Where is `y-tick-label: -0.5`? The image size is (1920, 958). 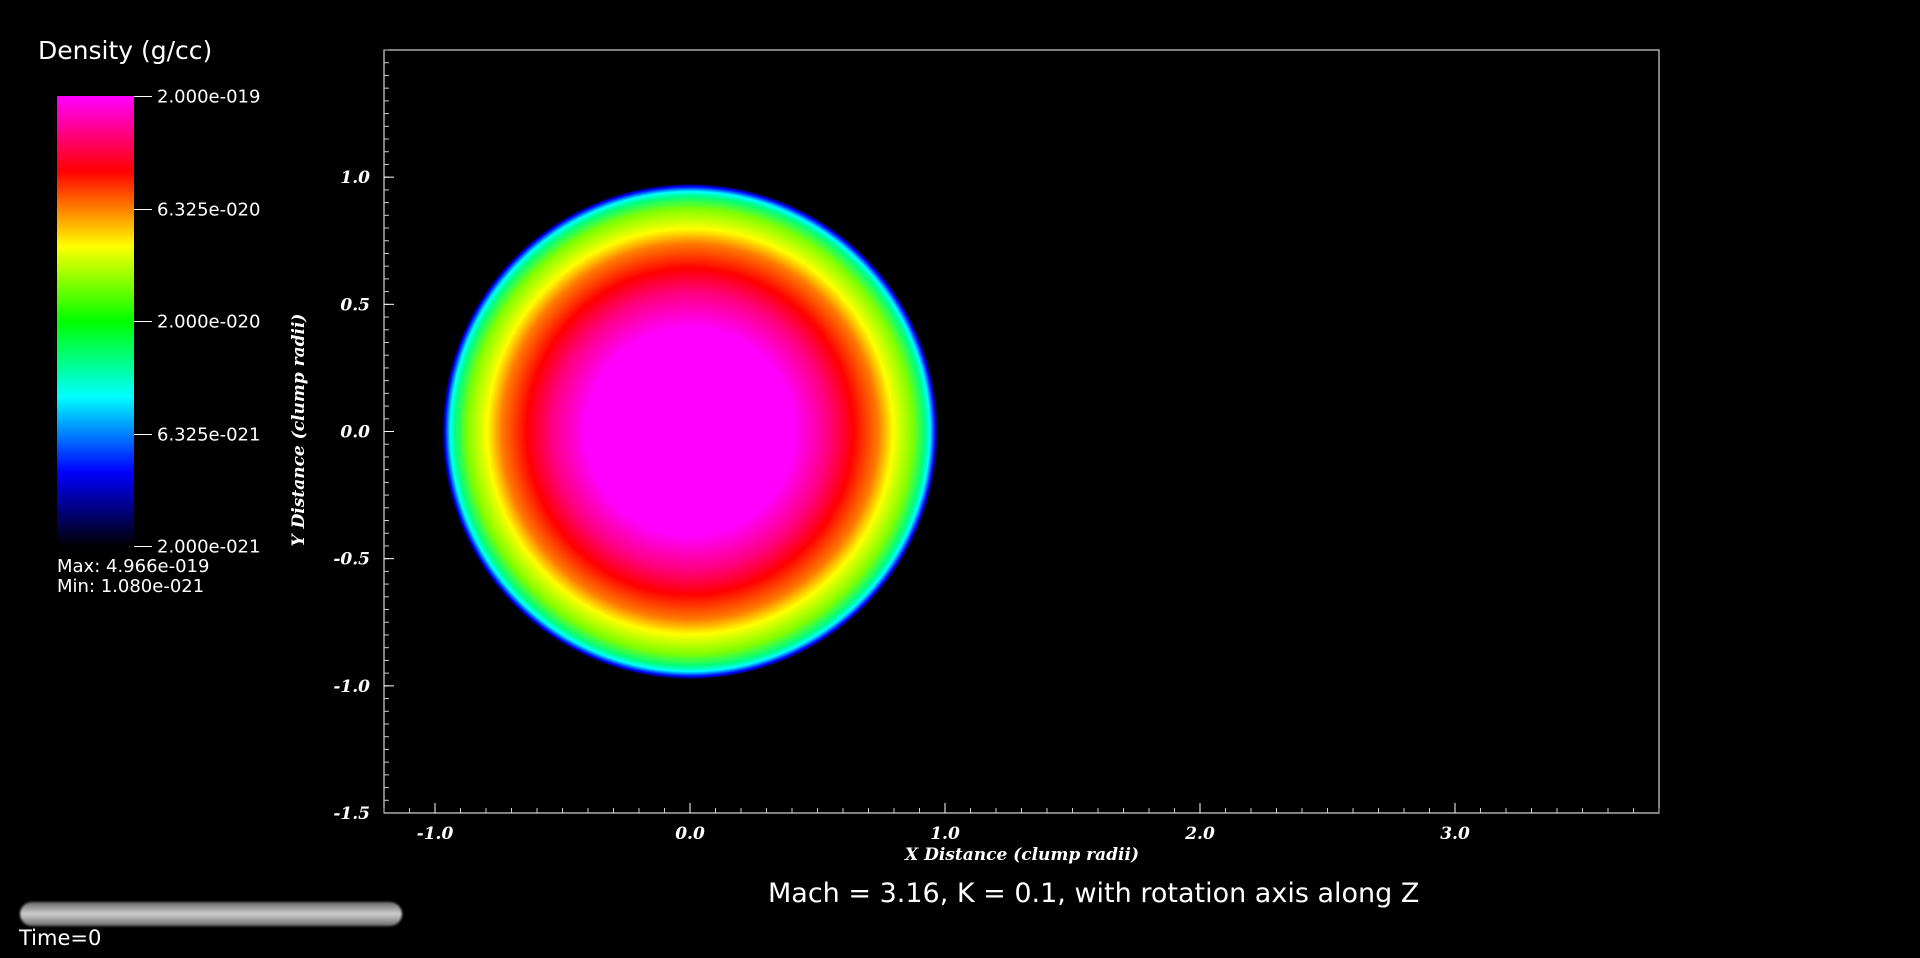
y-tick-label: -0.5 is located at coordinates (351, 560).